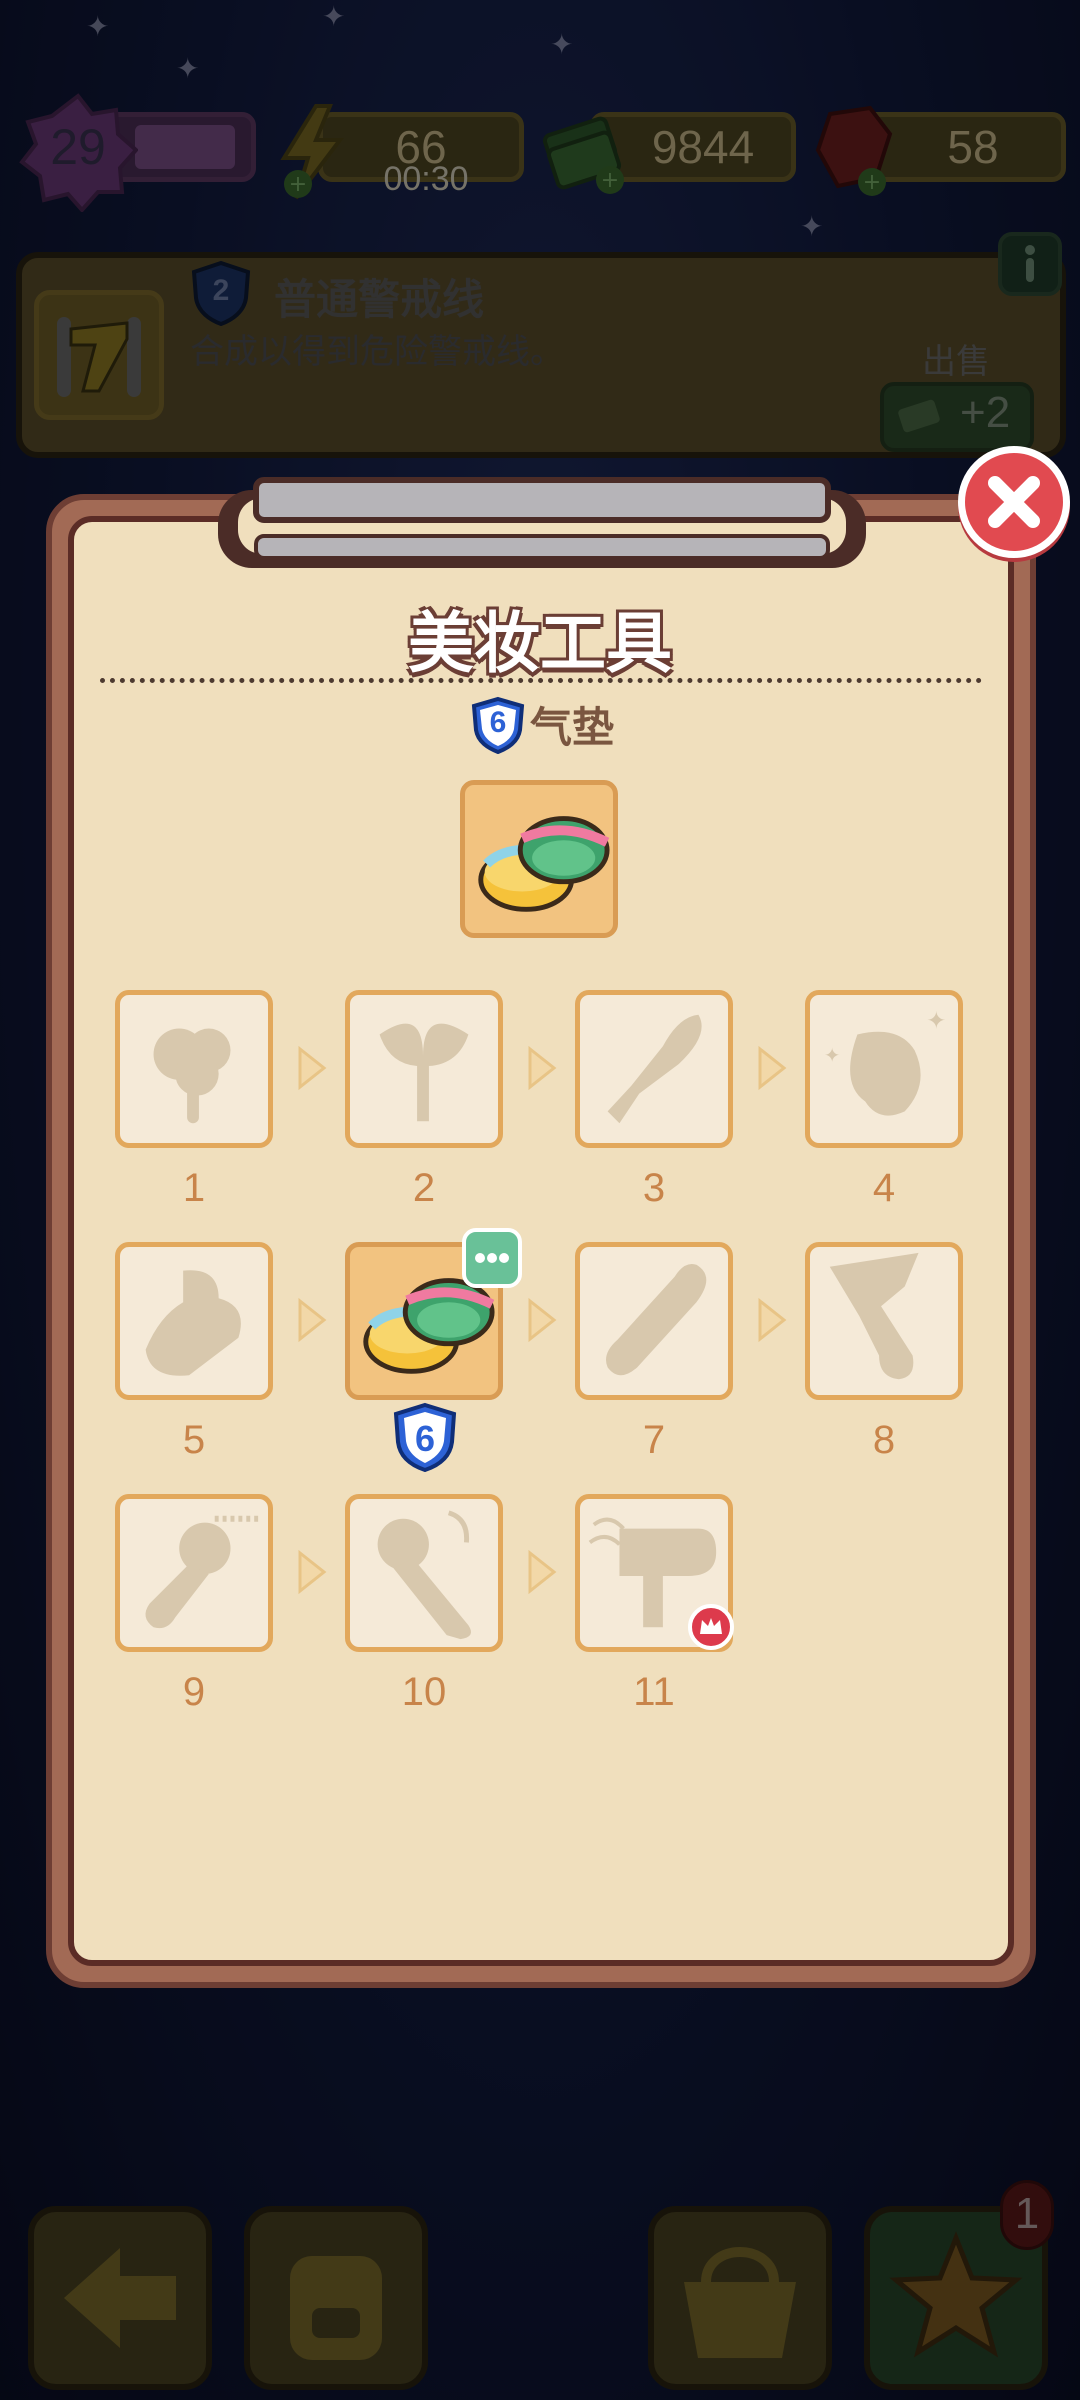 This screenshot has height=2400, width=1080. Describe the element at coordinates (541, 680) in the screenshot. I see `dotted-divider` at that location.